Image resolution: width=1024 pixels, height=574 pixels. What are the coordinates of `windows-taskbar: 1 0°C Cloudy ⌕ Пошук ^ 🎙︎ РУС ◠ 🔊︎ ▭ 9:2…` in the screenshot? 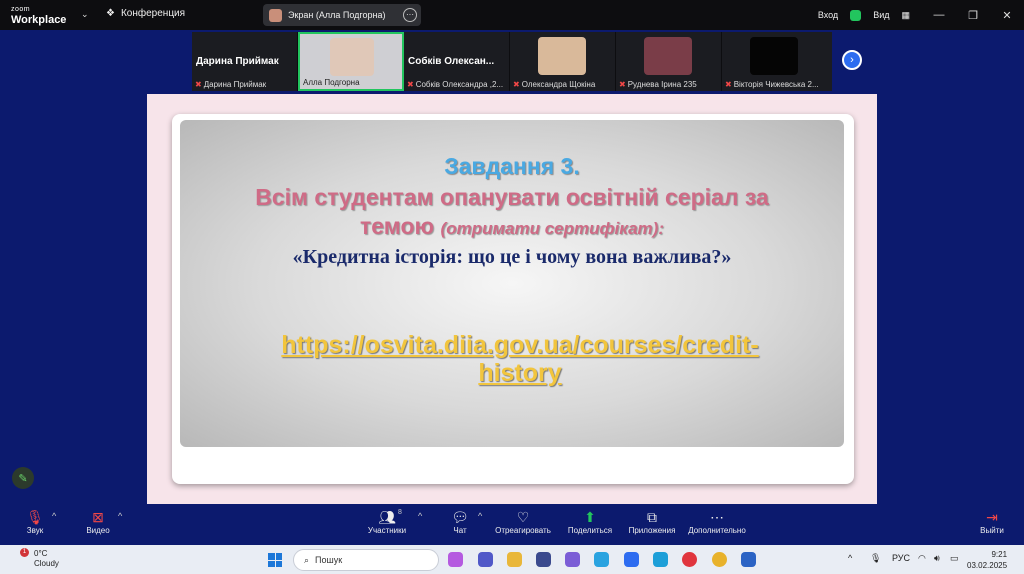 It's located at (512, 559).